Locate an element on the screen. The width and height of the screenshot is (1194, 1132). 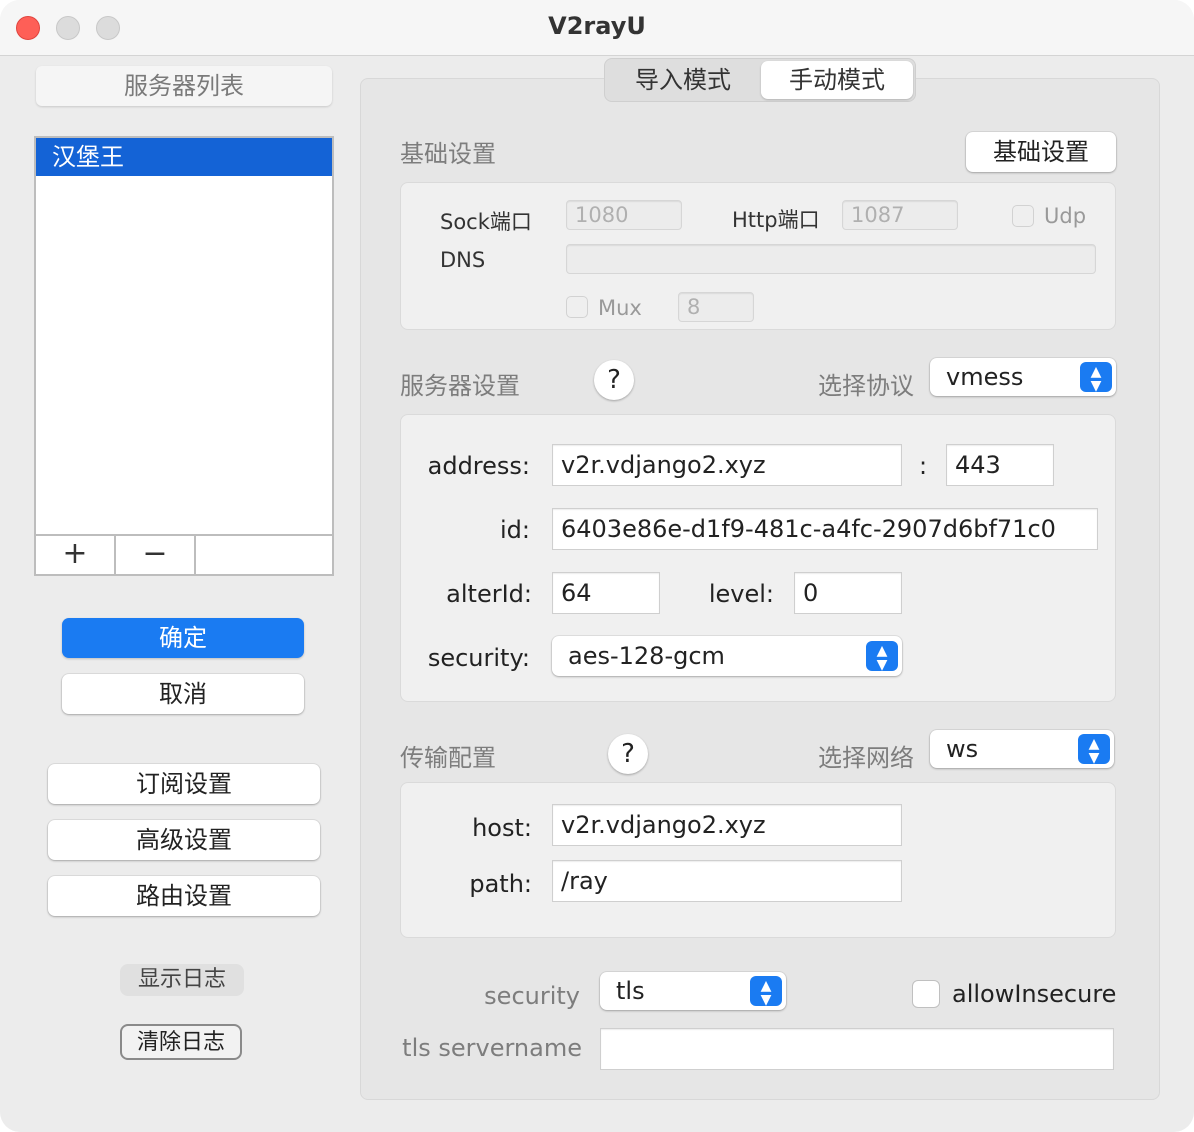
mux-concurrency-field: 8 is located at coordinates (716, 307).